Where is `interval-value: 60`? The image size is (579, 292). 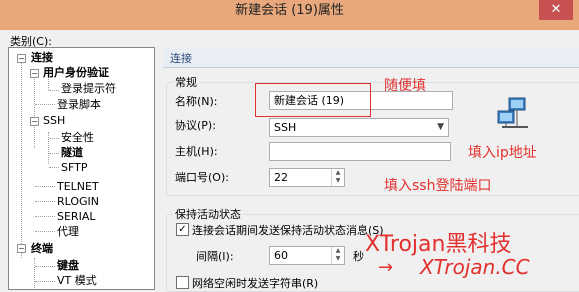
interval-value: 60 is located at coordinates (281, 255).